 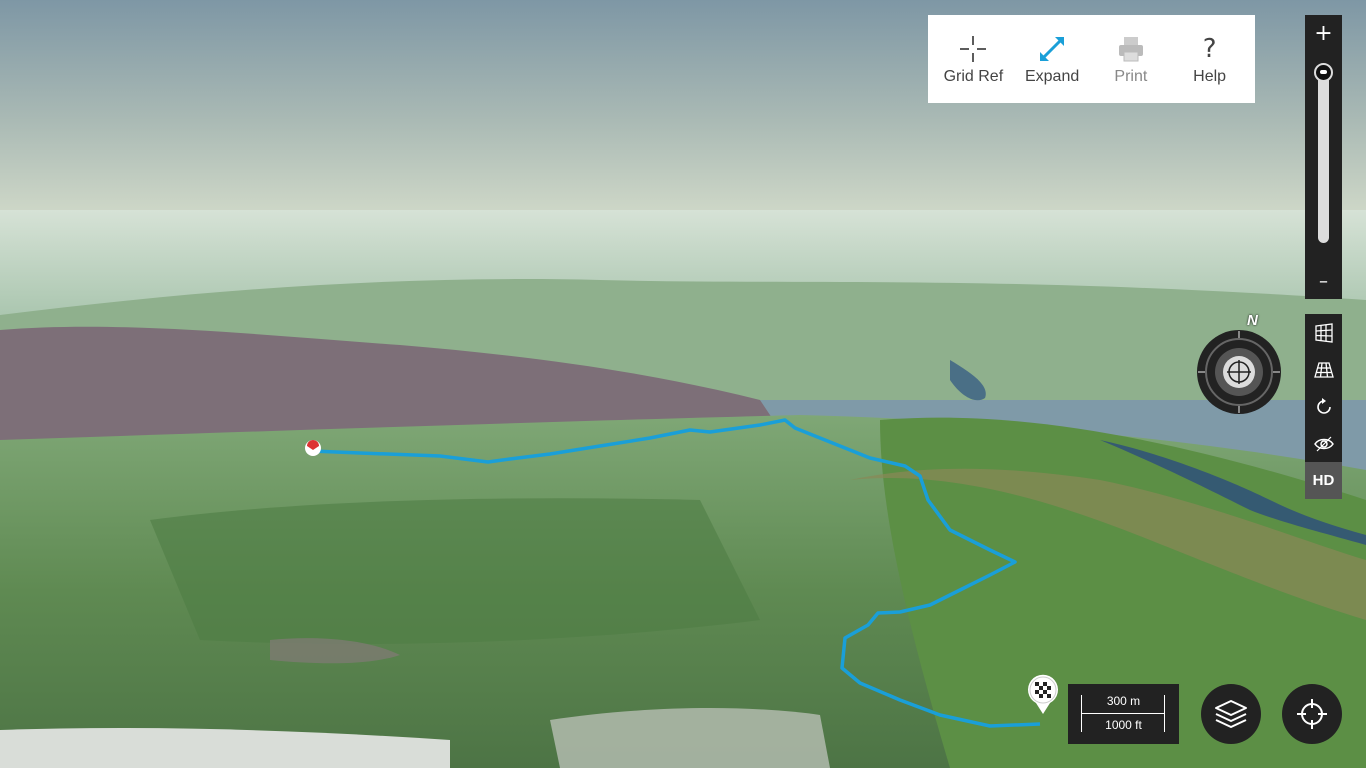 I want to click on scale-imperial: 1000 ft, so click(x=1123, y=725).